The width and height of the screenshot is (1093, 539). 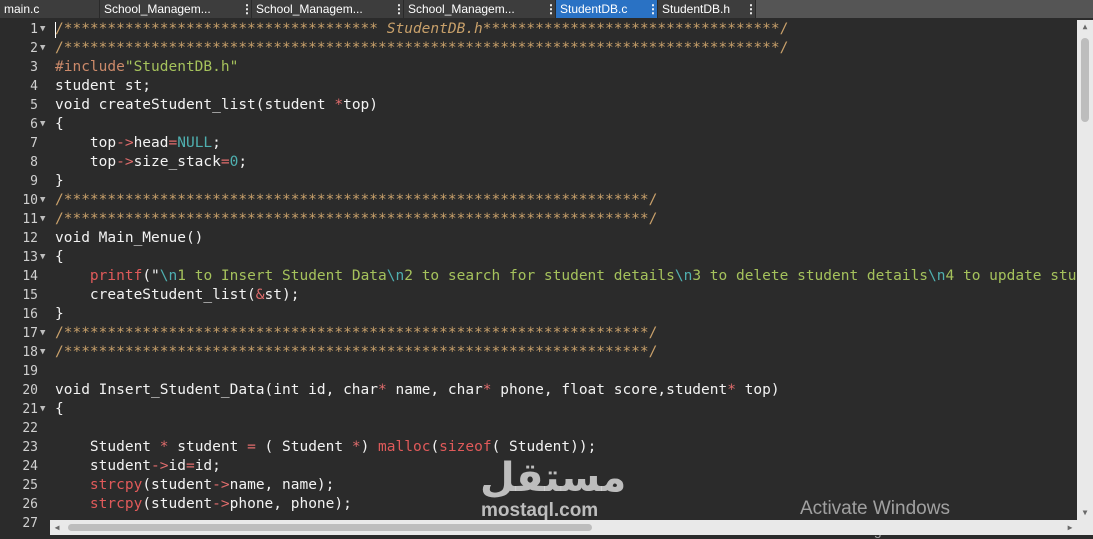 I want to click on tab-studentdb-c: StudentDB.c ⋮, so click(x=607, y=9).